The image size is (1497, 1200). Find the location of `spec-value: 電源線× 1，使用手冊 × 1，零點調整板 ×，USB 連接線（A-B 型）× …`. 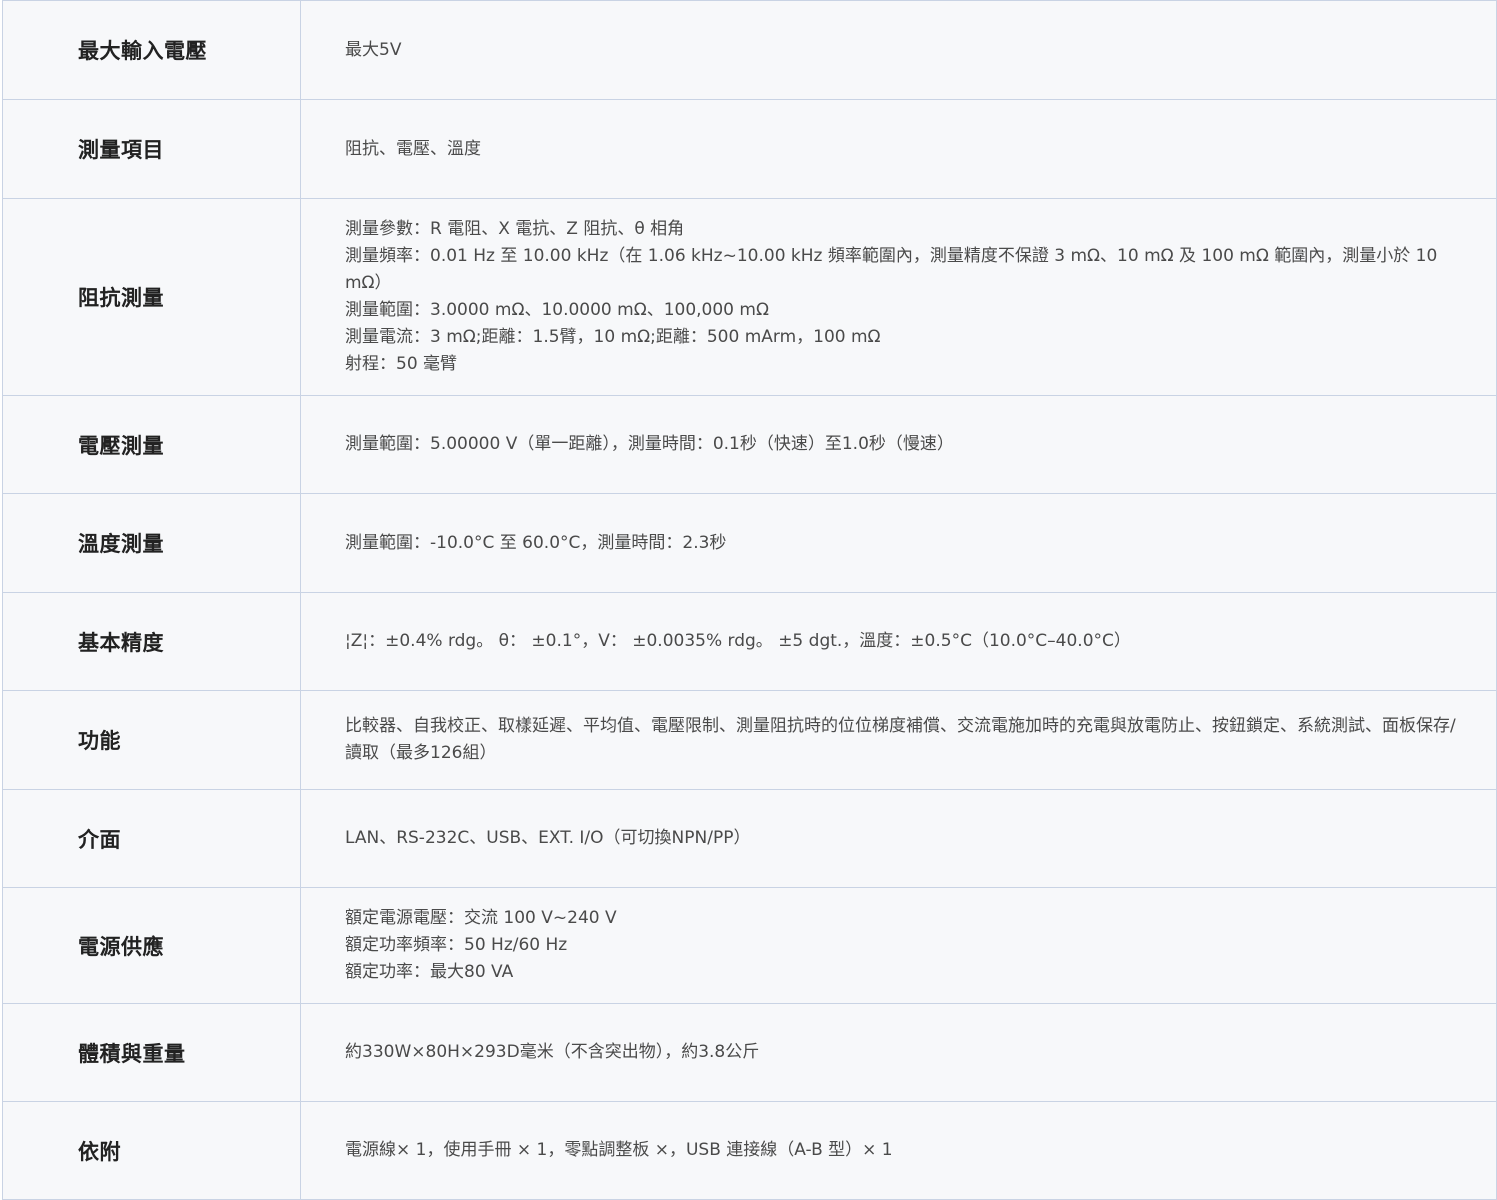

spec-value: 電源線× 1，使用手冊 × 1，零點調整板 ×，USB 連接線（A-B 型）× … is located at coordinates (898, 1150).